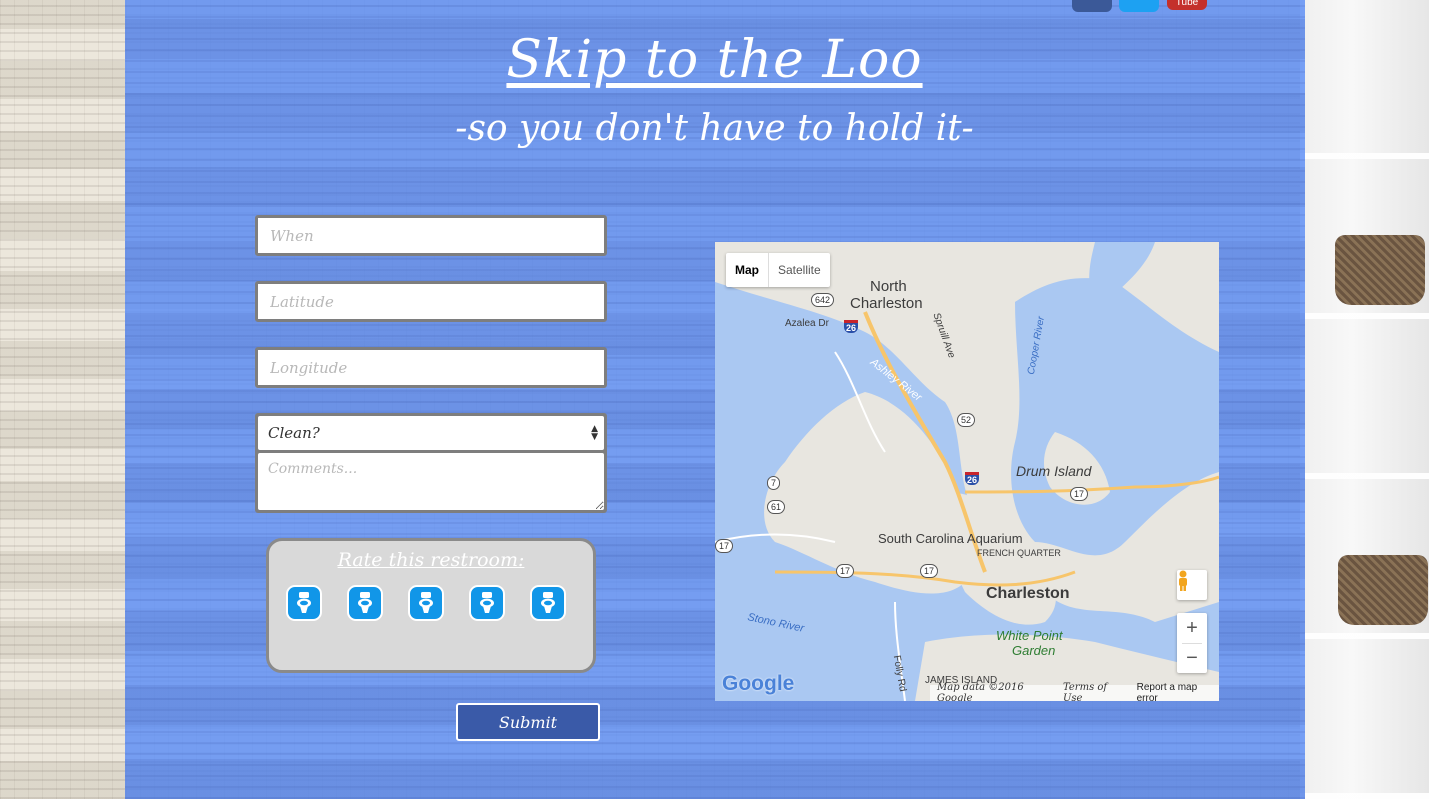 This screenshot has width=1429, height=799. I want to click on page-subtitle: -so you don't have to hold it-, so click(714, 128).